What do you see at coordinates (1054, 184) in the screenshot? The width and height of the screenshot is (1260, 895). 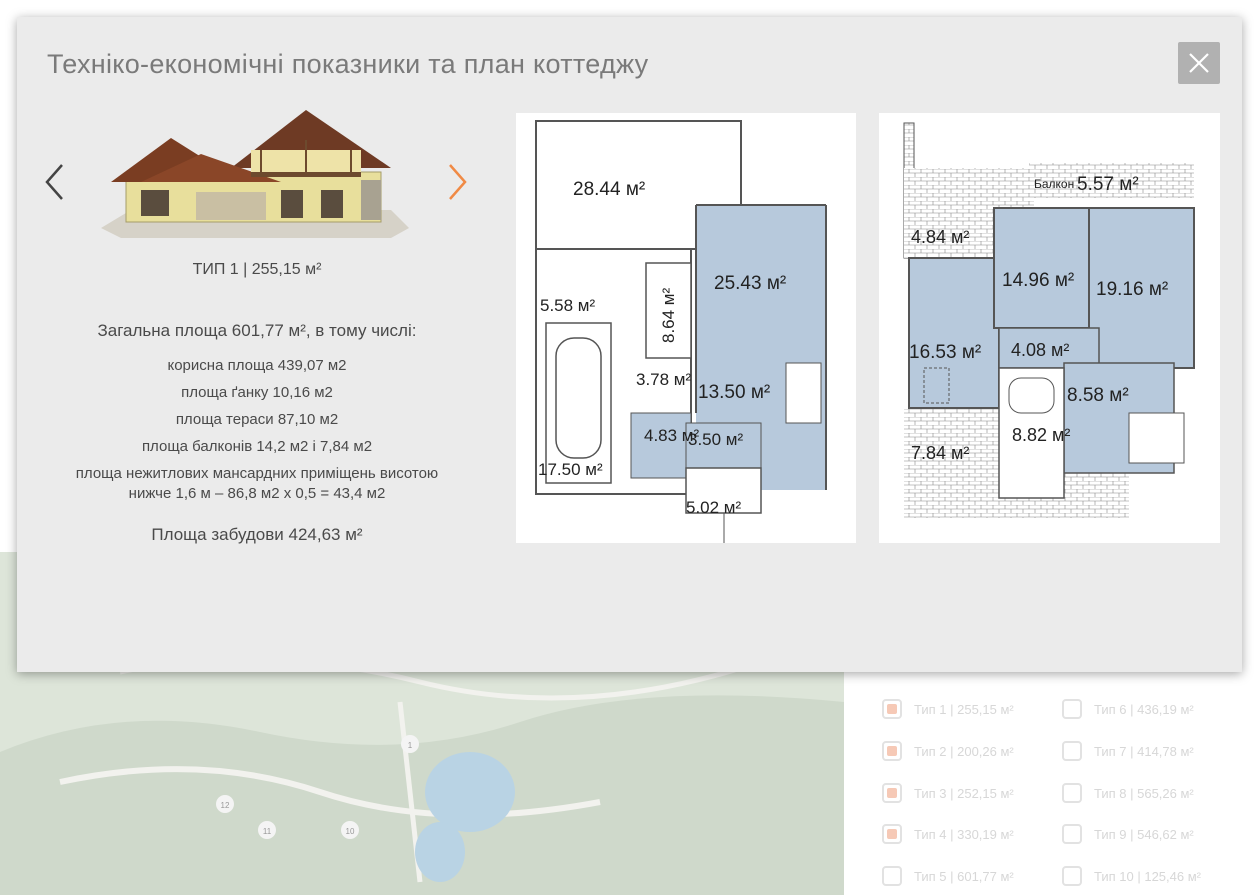 I see `room-label: Балкон` at bounding box center [1054, 184].